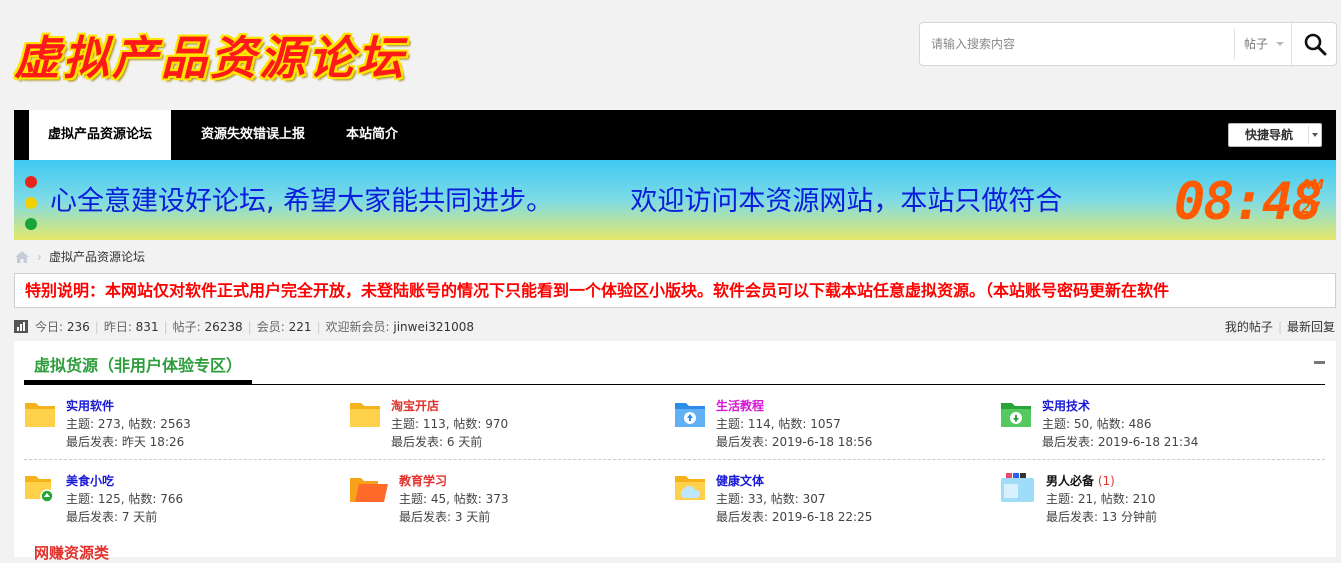 The height and width of the screenshot is (563, 1341). What do you see at coordinates (1120, 442) in the screenshot?
I see `forum-last-post: 最后发表: 2019-6-18 21:34` at bounding box center [1120, 442].